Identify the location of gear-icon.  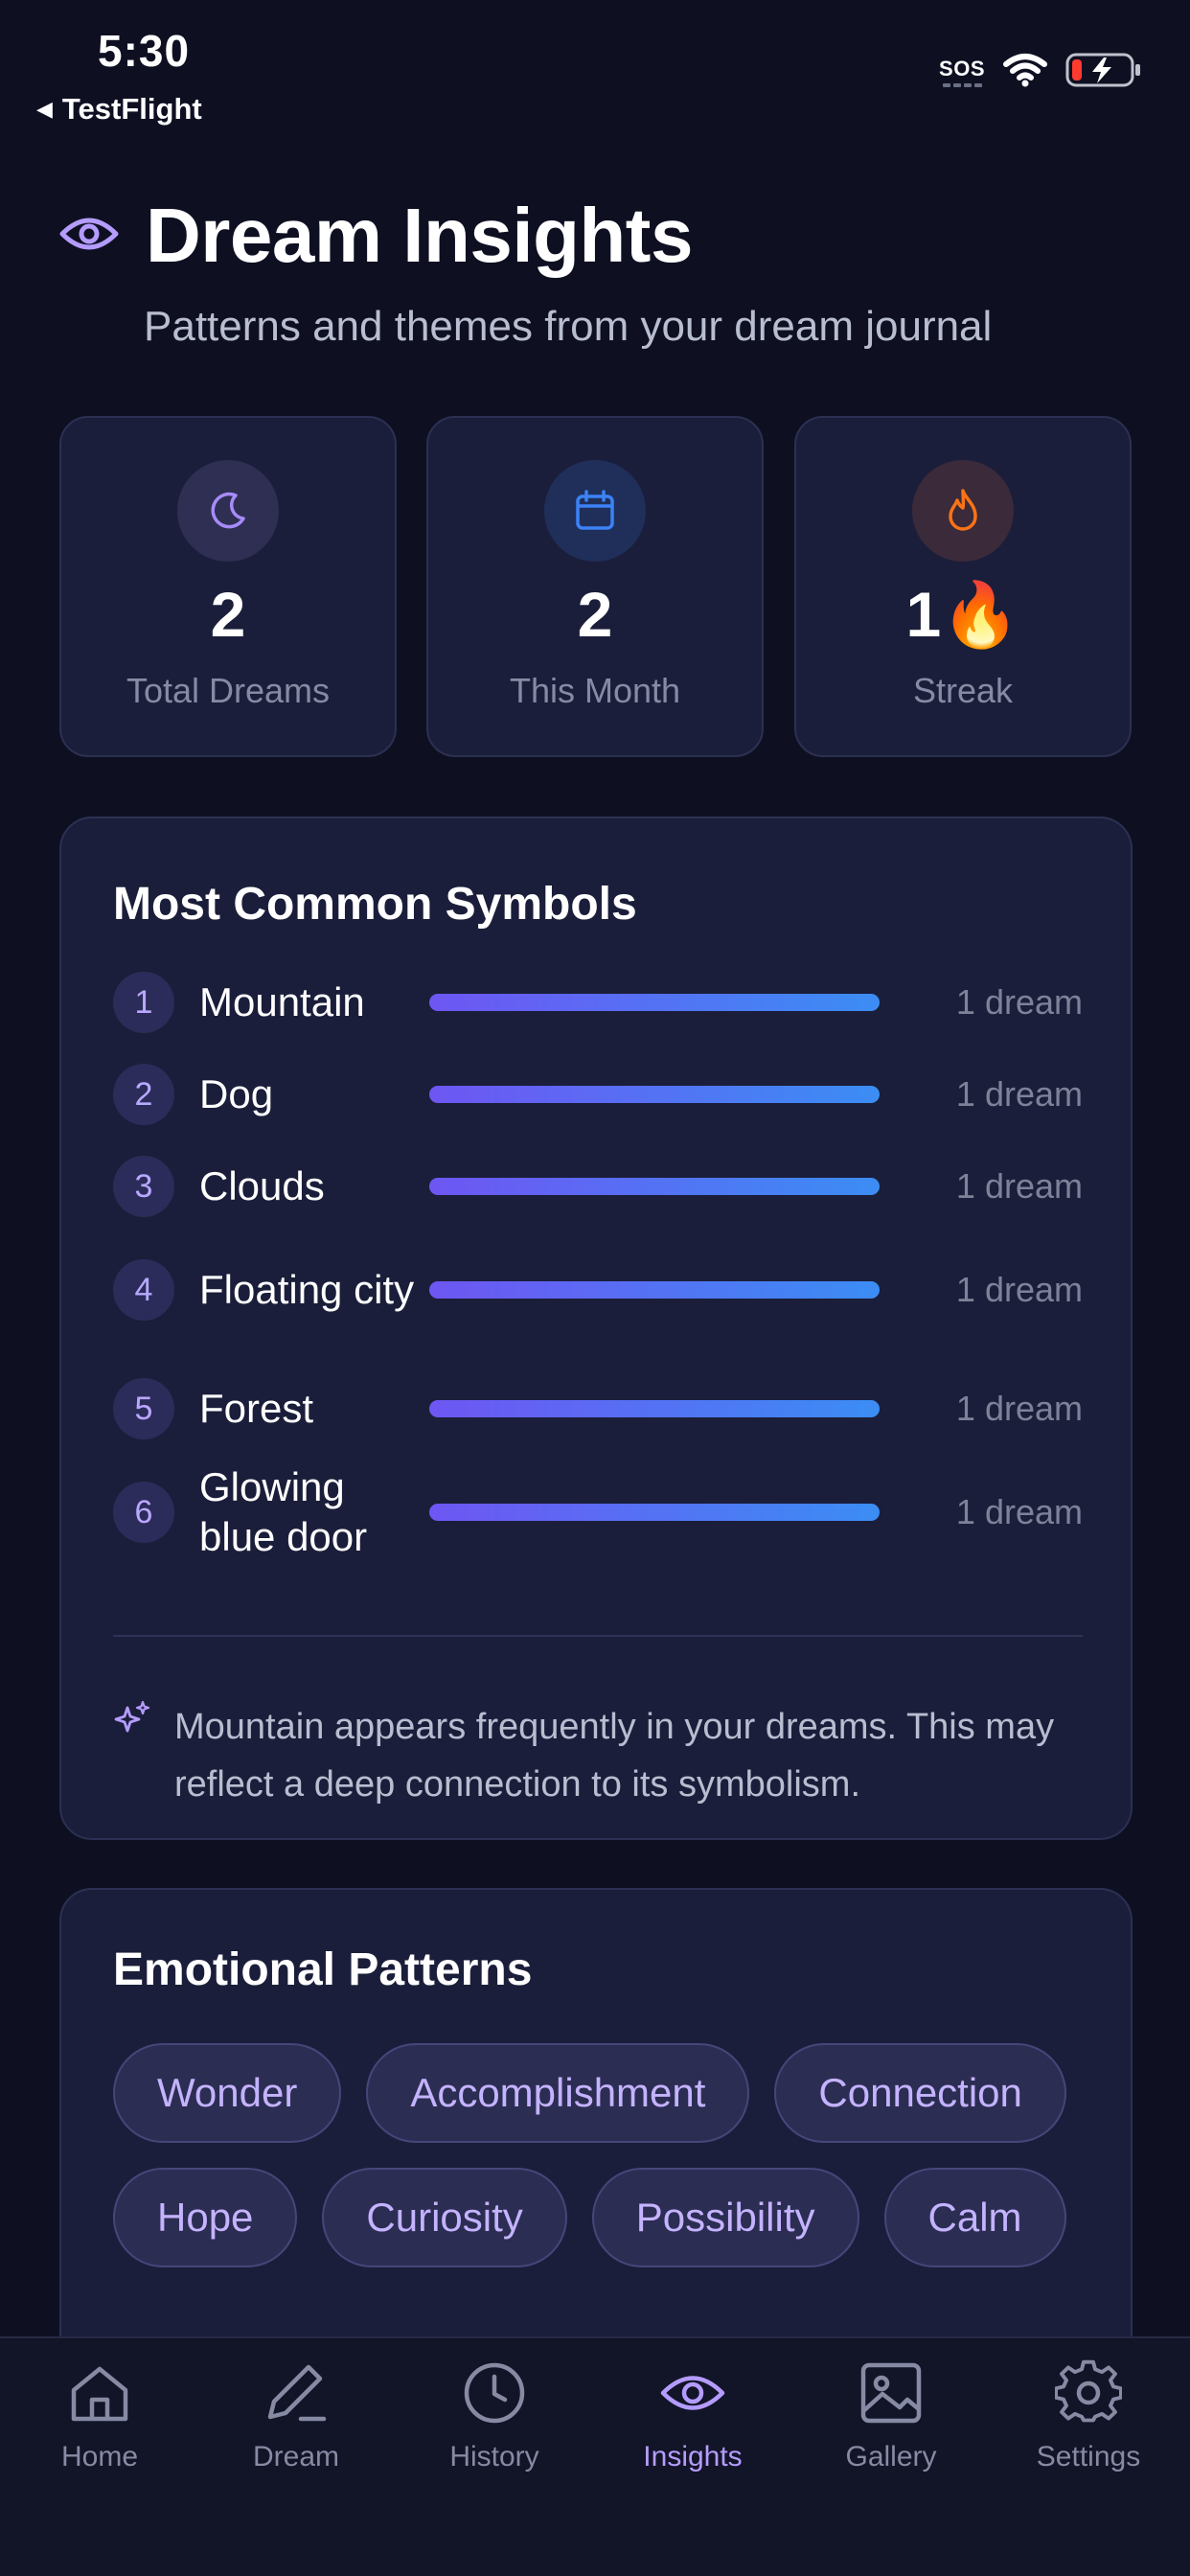
(1089, 2395).